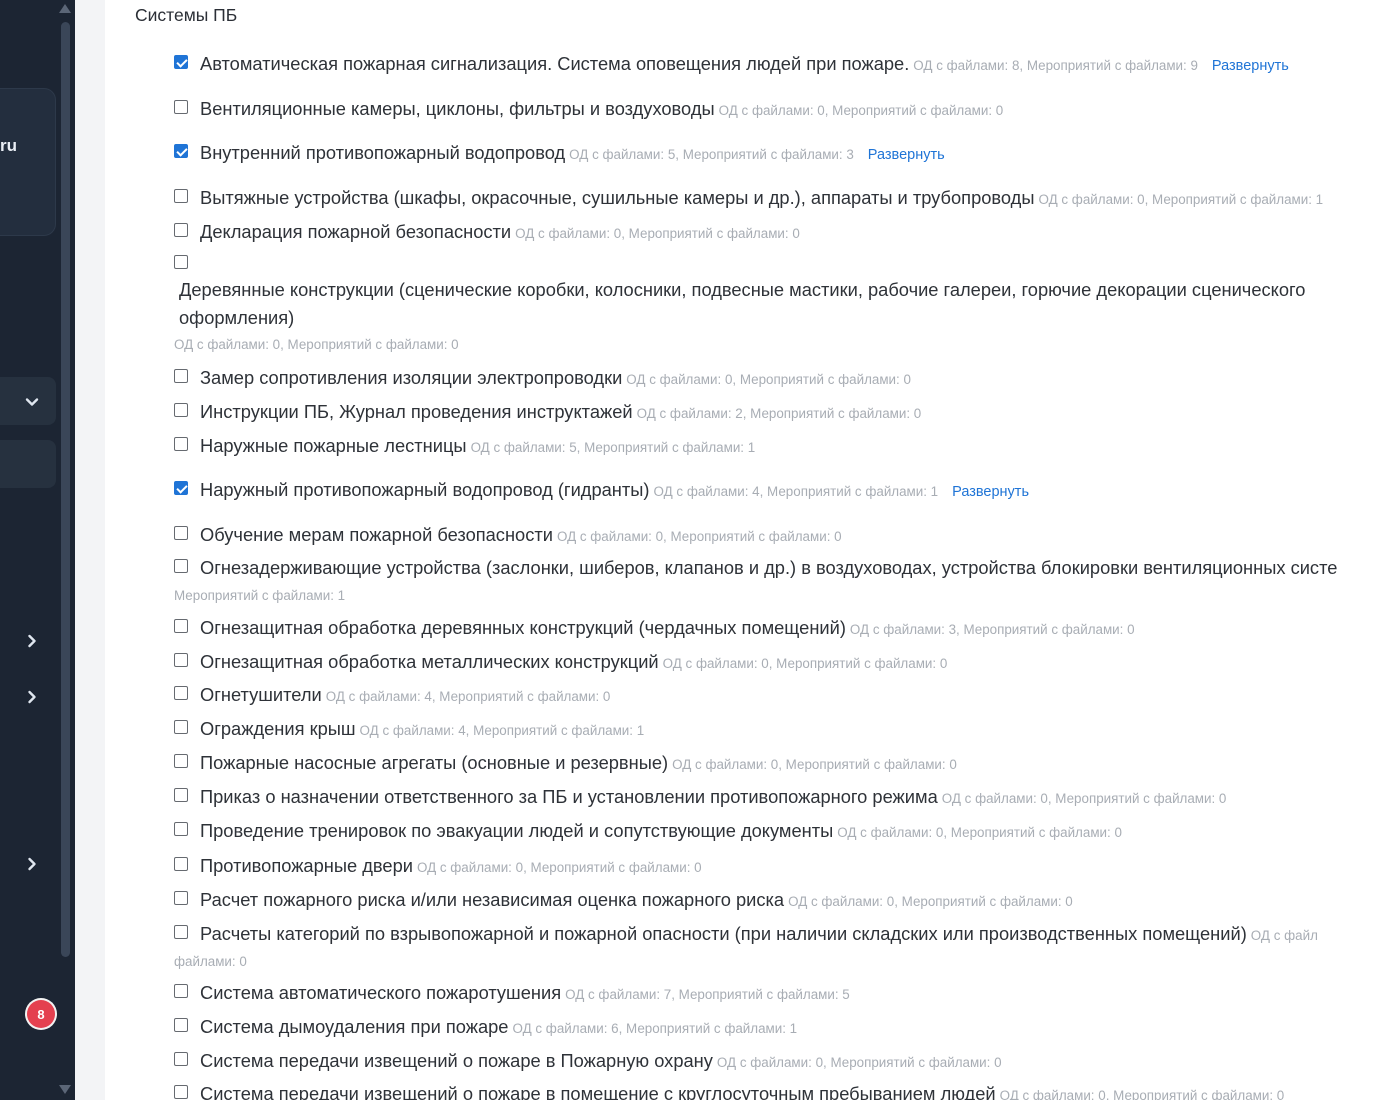 The image size is (1400, 1100). What do you see at coordinates (354, 1026) in the screenshot?
I see `item-label: Система дымоудаления при пожаре` at bounding box center [354, 1026].